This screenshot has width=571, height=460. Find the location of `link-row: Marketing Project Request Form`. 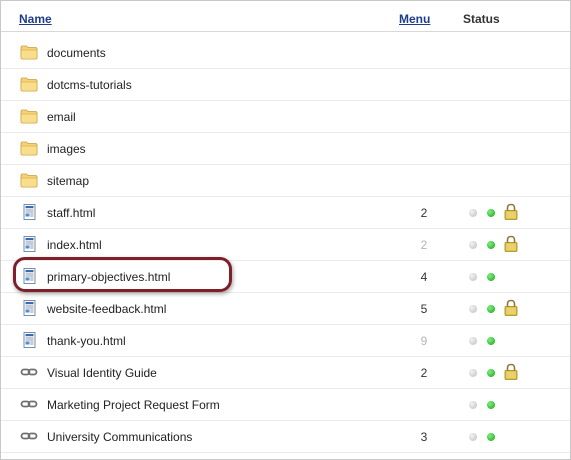

link-row: Marketing Project Request Form is located at coordinates (285, 404).